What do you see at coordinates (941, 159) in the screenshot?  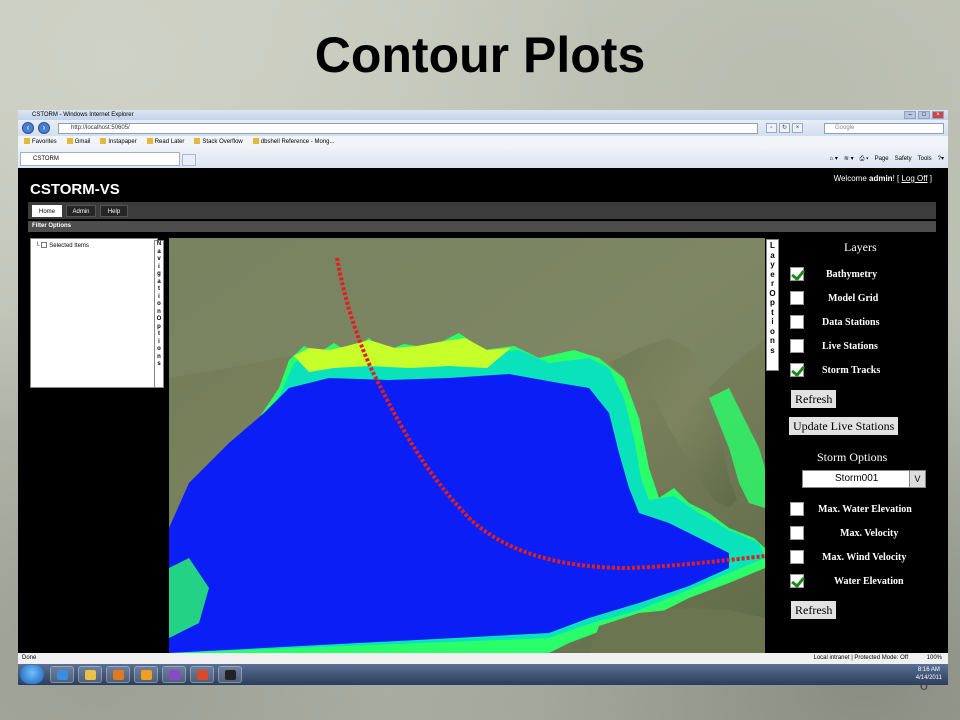 I see `help-icon: ?▾` at bounding box center [941, 159].